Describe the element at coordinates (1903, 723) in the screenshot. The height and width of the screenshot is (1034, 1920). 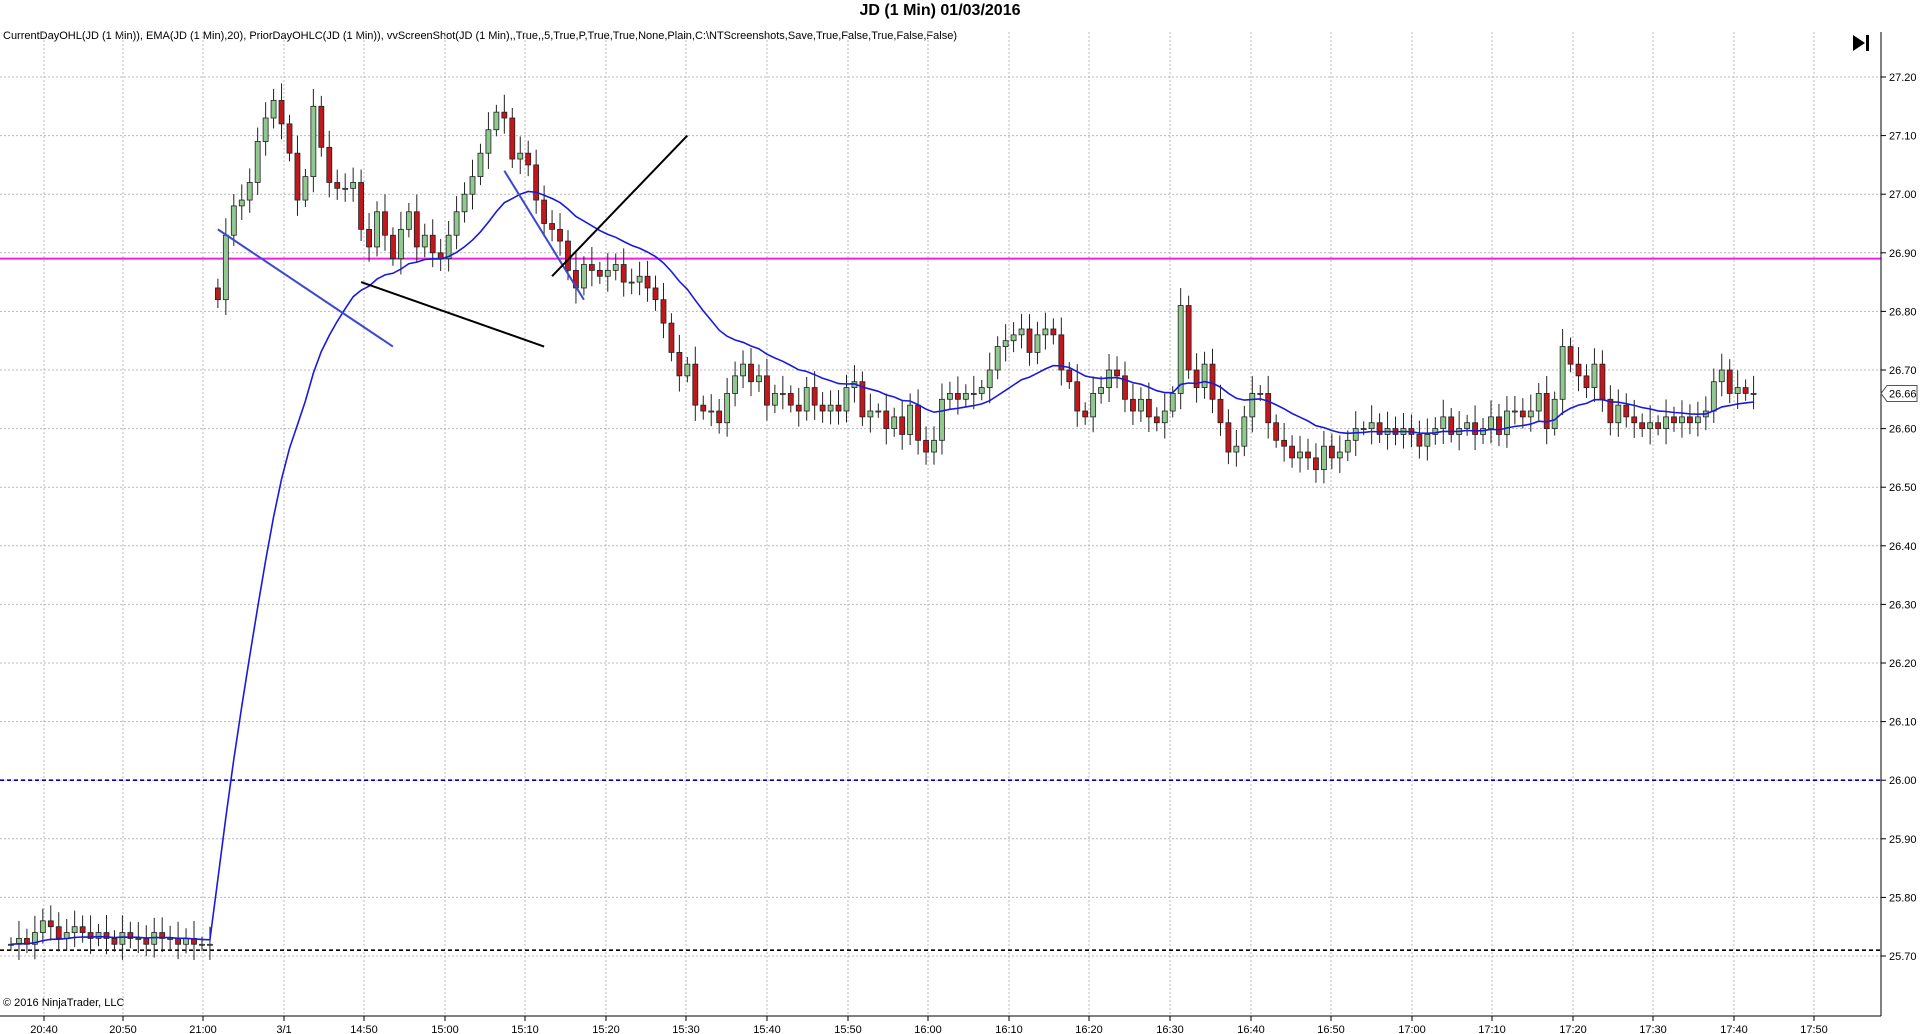
I see `y-tick-label: 26.10` at that location.